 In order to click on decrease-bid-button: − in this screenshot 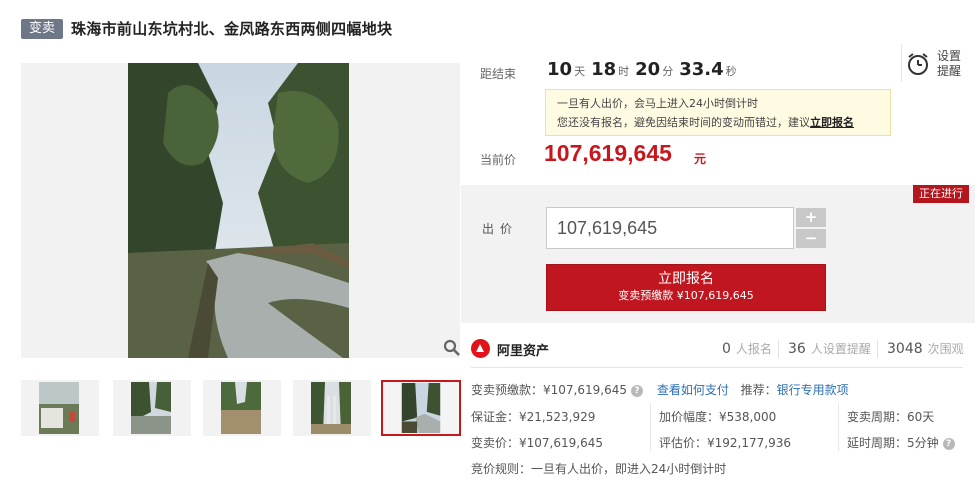, I will do `click(811, 238)`.